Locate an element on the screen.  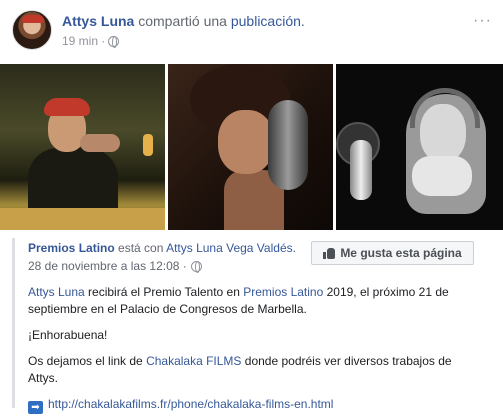
share-verb: compartió una is located at coordinates (182, 21).